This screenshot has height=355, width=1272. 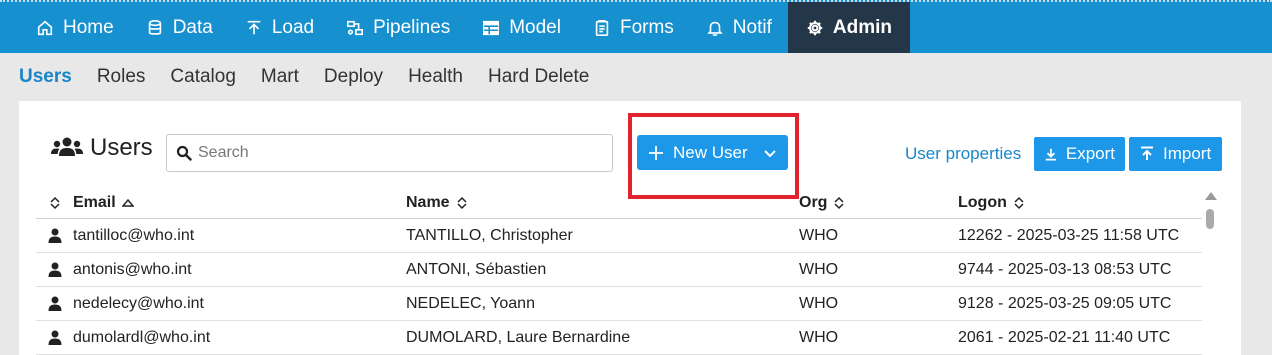 What do you see at coordinates (428, 202) in the screenshot?
I see `column-header-name-label: Name` at bounding box center [428, 202].